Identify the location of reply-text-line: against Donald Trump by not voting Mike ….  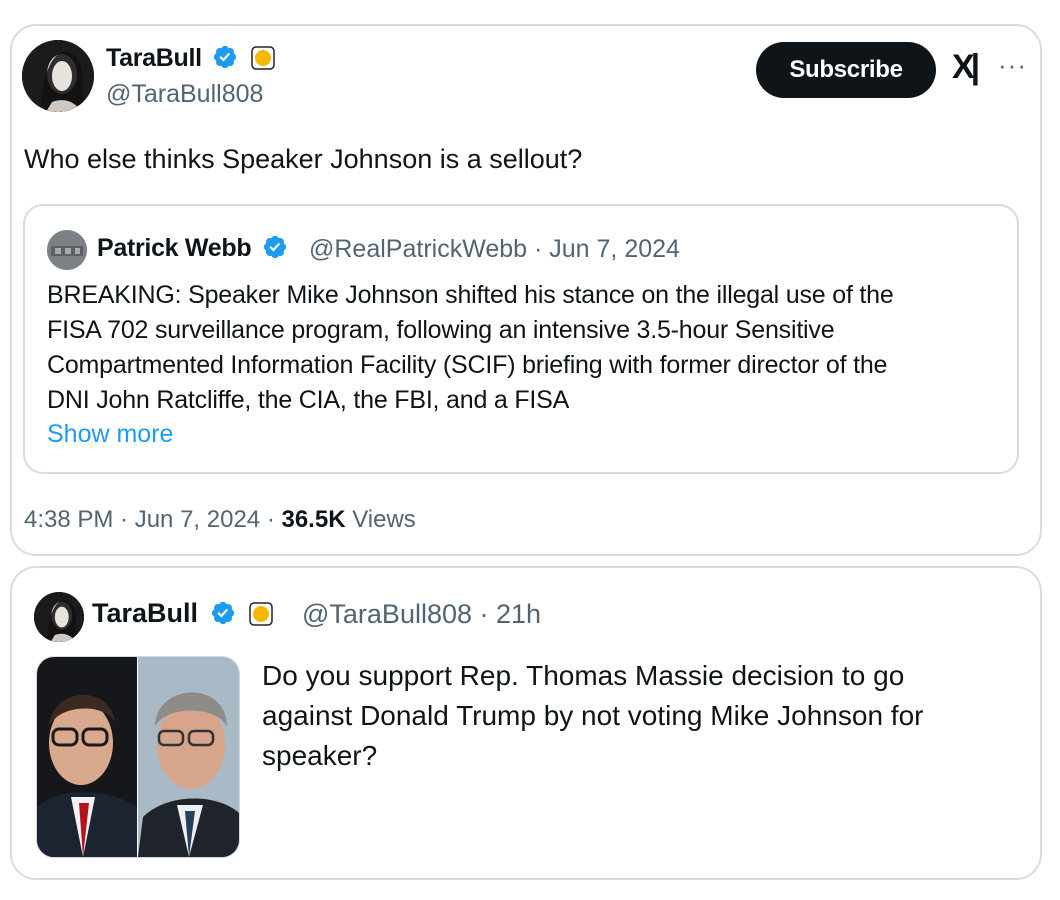
(593, 715).